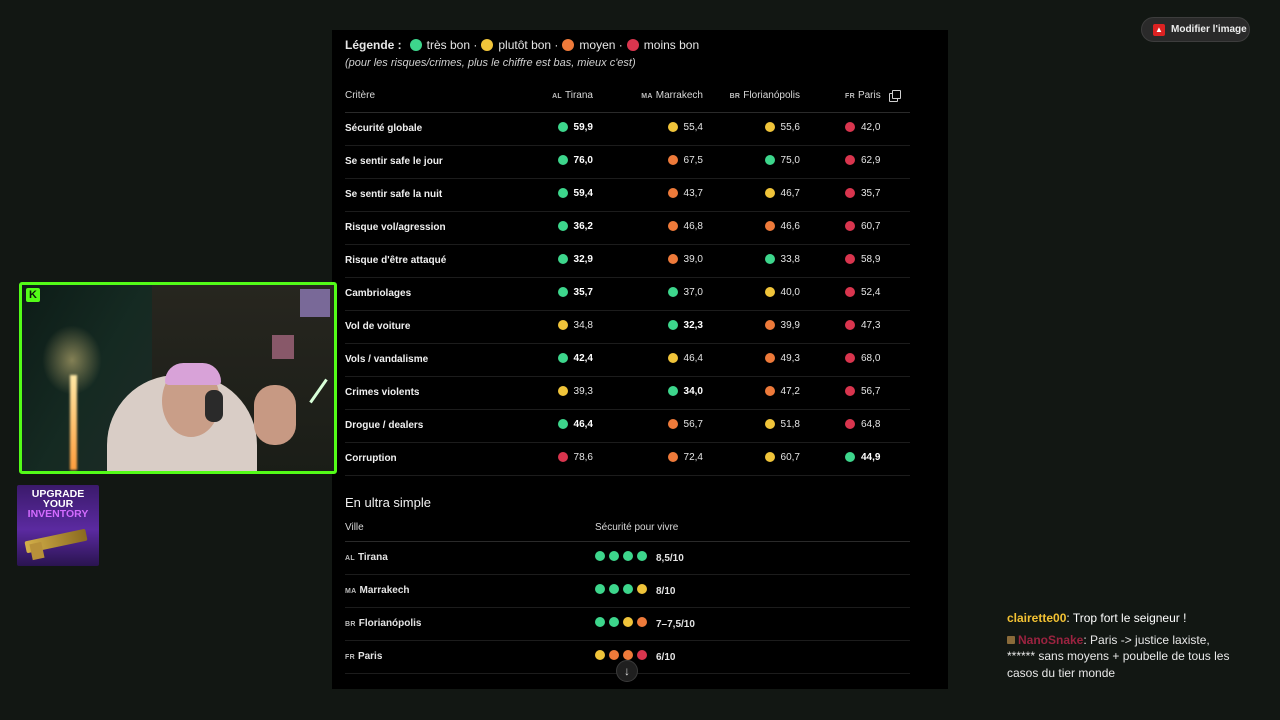  I want to click on value-cell: 68,0, so click(867, 360).